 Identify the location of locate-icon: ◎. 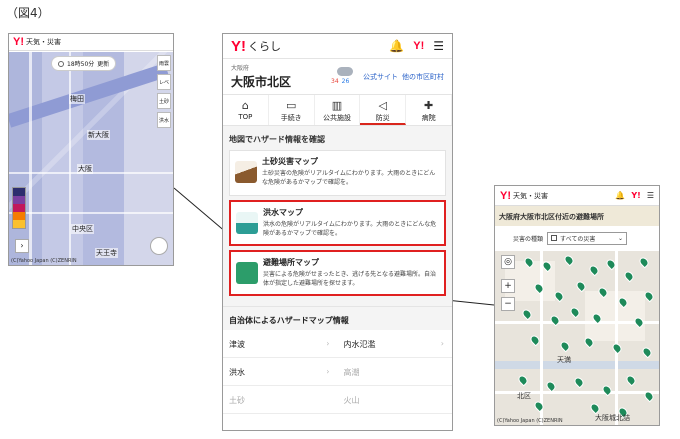
(508, 262).